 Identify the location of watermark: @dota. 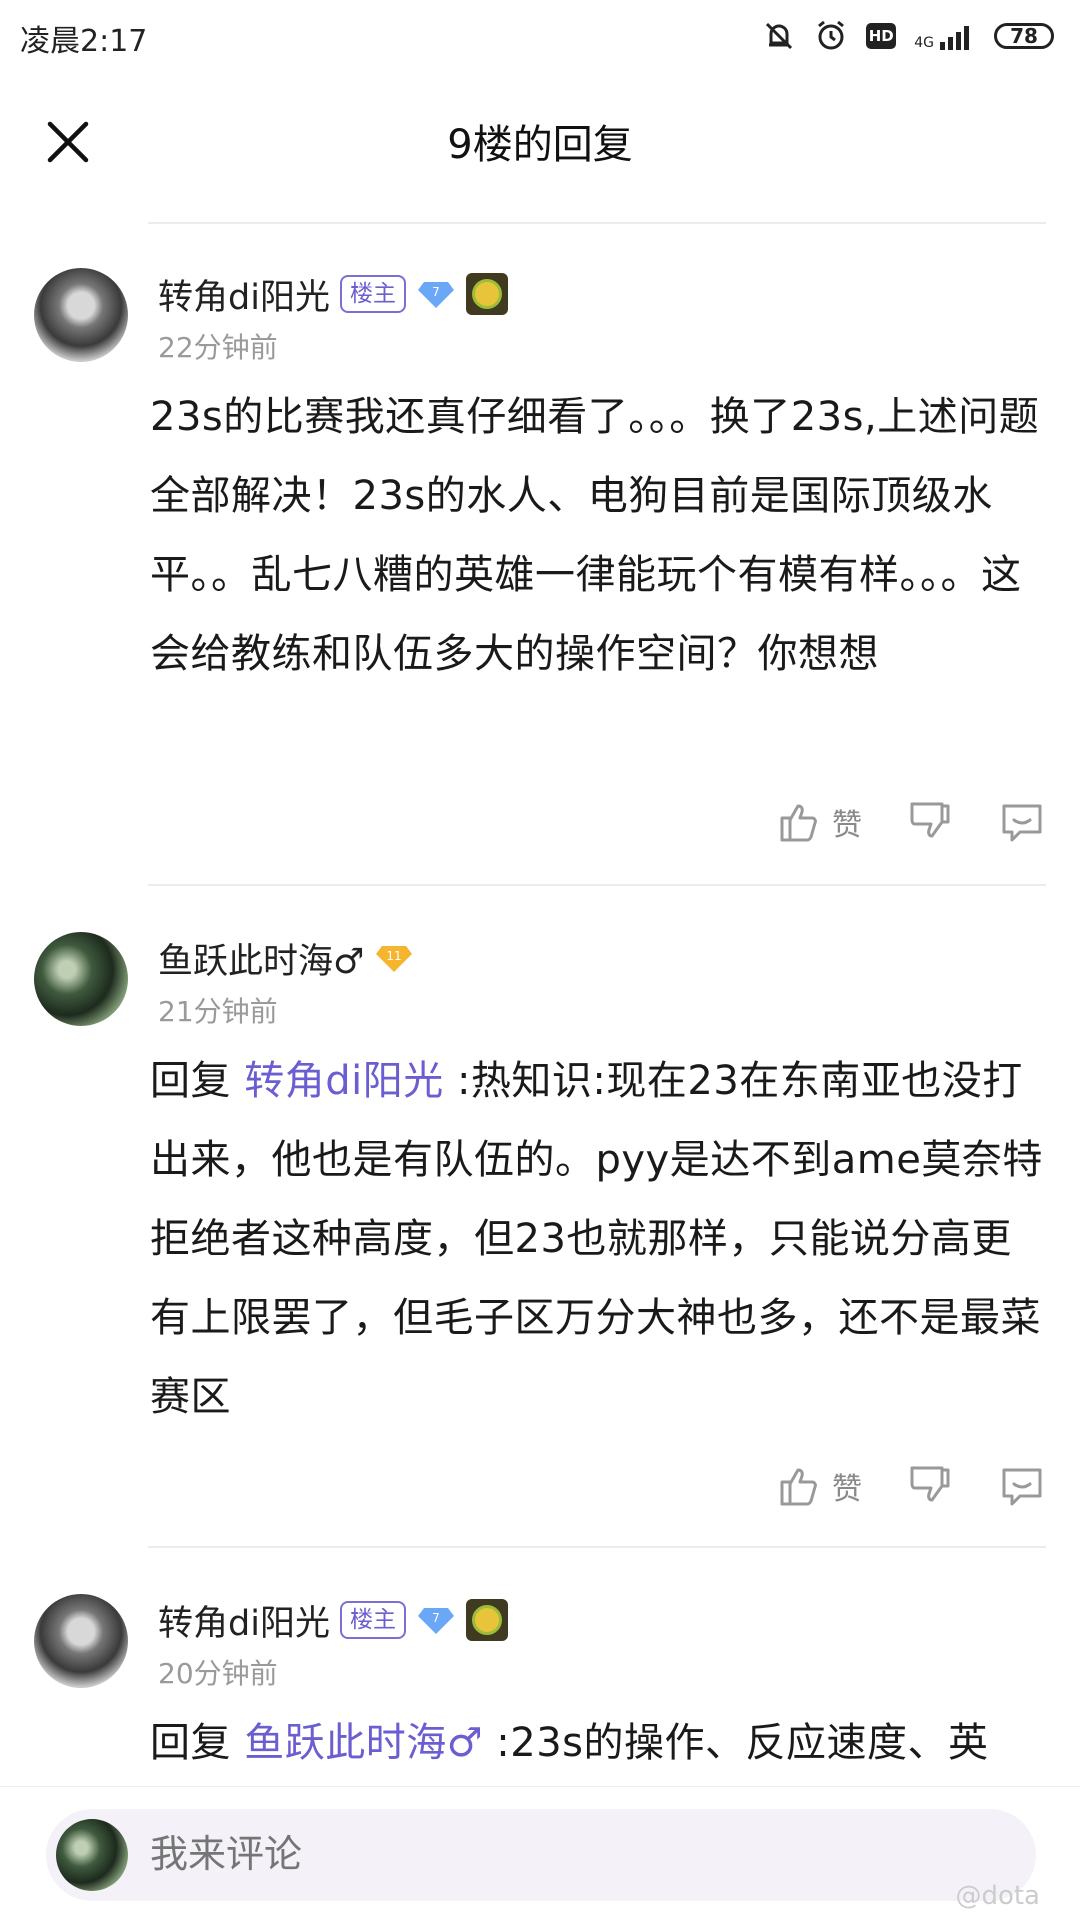
(997, 1896).